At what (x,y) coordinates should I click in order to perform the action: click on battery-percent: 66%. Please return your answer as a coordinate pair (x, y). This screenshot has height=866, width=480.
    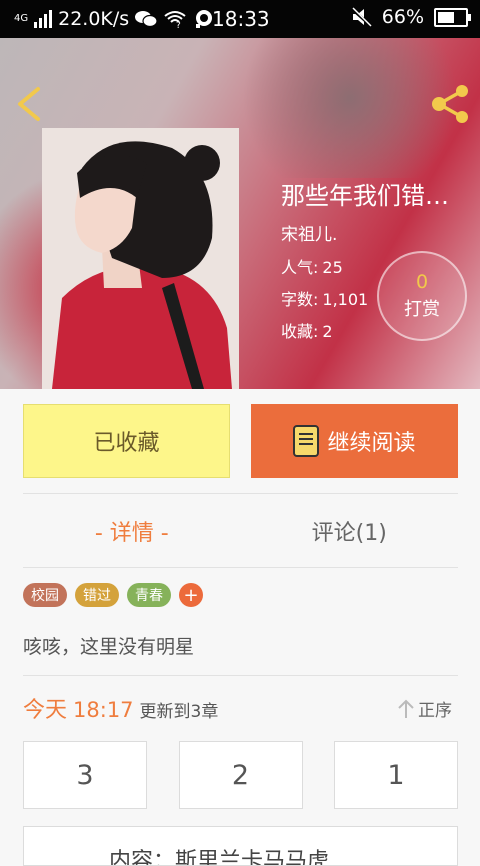
    Looking at the image, I should click on (402, 17).